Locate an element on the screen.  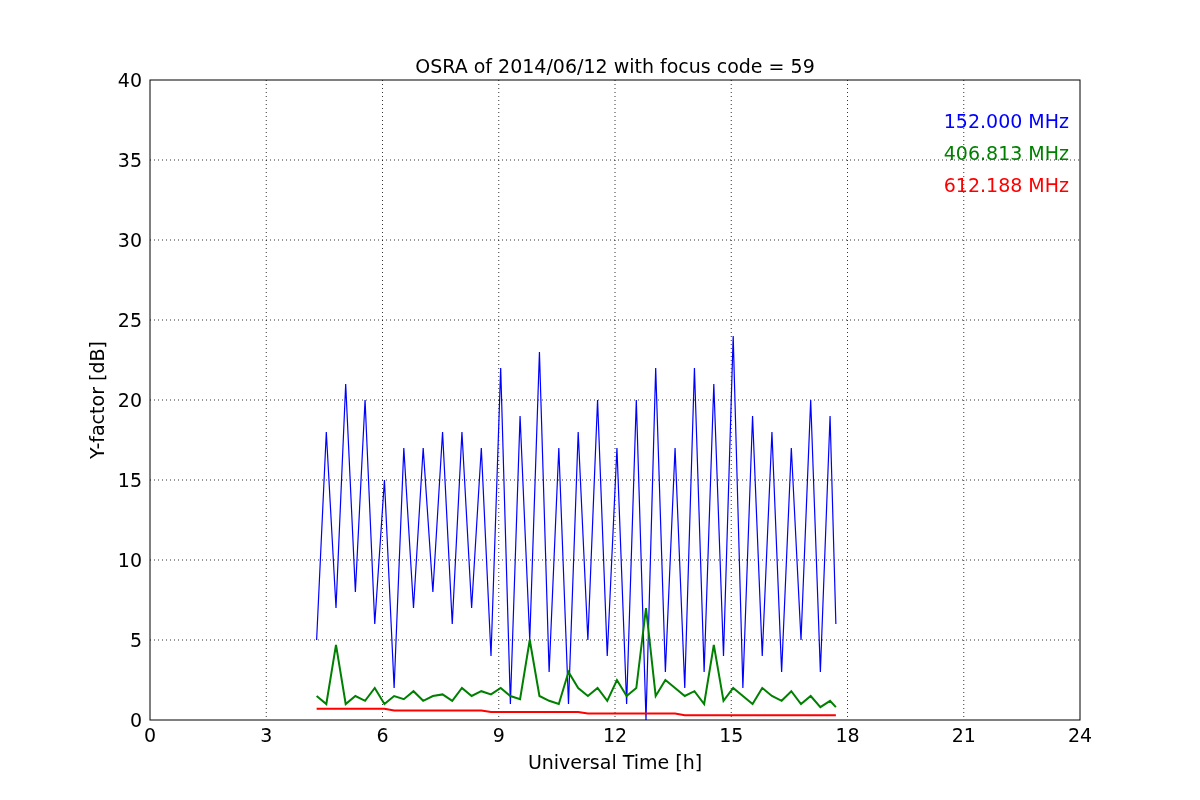
y-tick-label: 0 is located at coordinates (135, 720).